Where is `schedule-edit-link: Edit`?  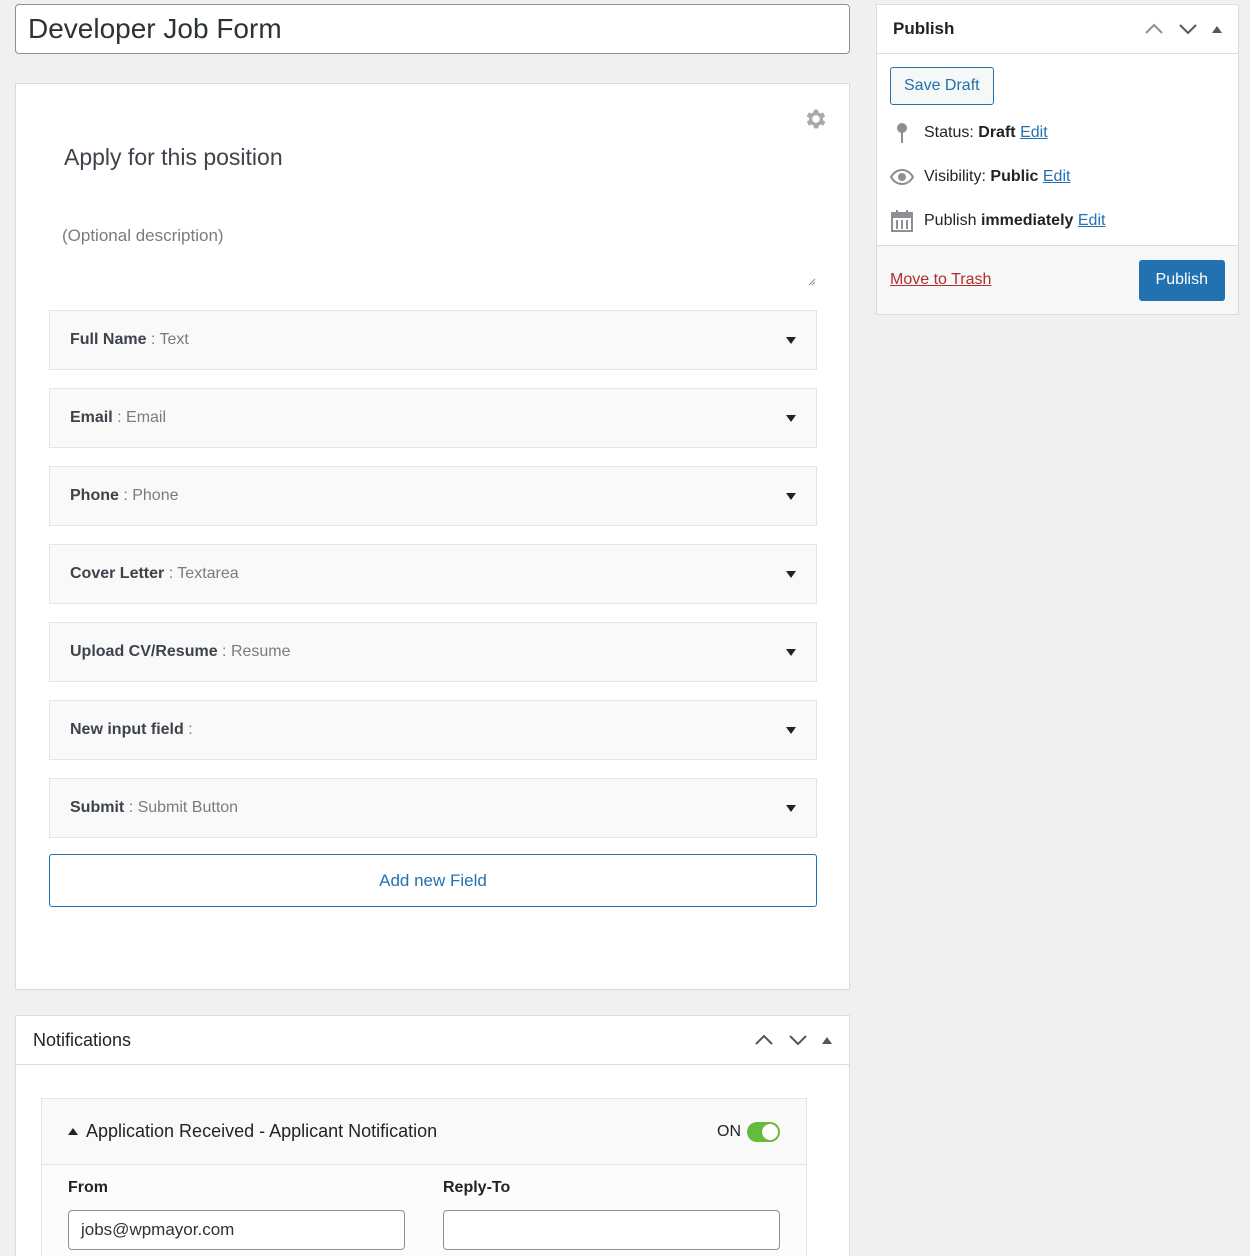
schedule-edit-link: Edit is located at coordinates (1092, 220).